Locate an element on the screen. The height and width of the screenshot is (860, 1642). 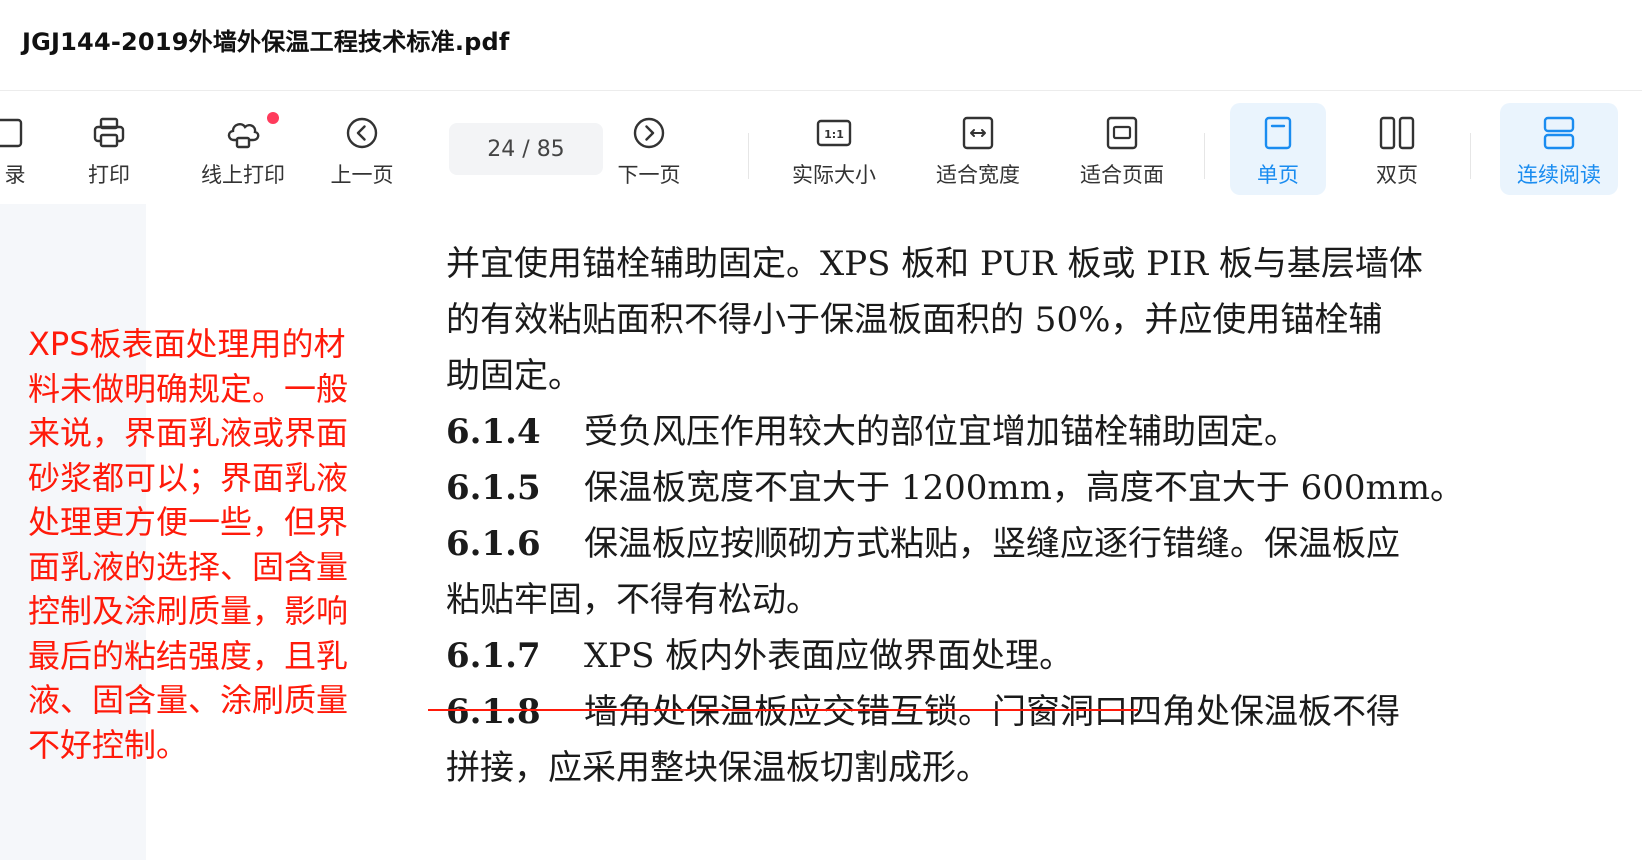
line-text: 的有效粘贴面积不得小于保温板面积的 50%，并应使用锚栓辅 is located at coordinates (914, 320).